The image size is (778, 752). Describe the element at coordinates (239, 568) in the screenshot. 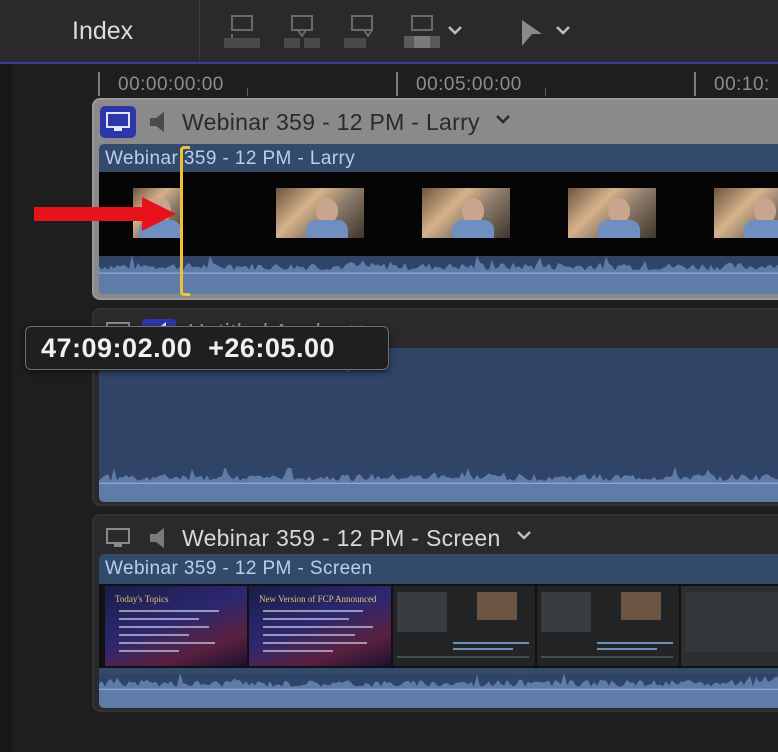

I see `clip-name: Webinar 359 - 12 PM - Screen` at that location.